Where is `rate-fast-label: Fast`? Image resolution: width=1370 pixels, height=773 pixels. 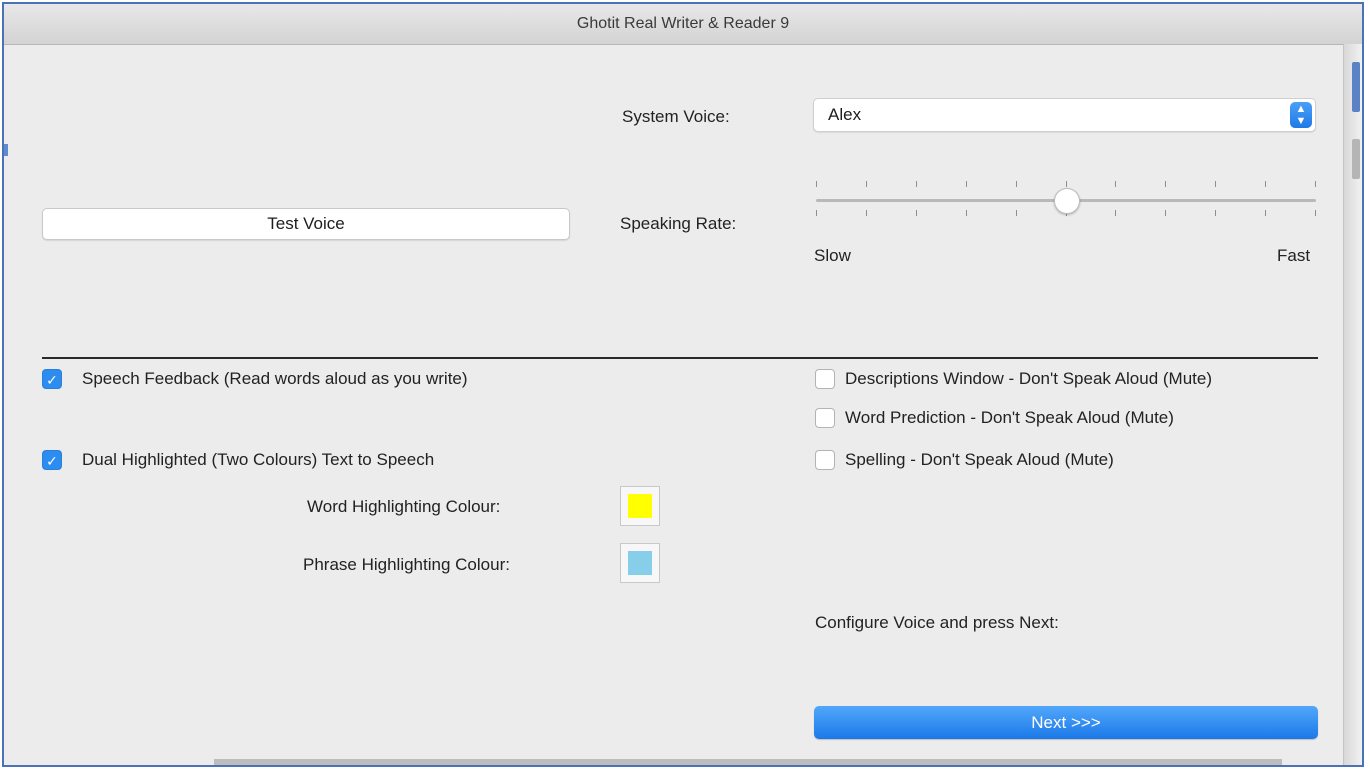
rate-fast-label: Fast is located at coordinates (1294, 255).